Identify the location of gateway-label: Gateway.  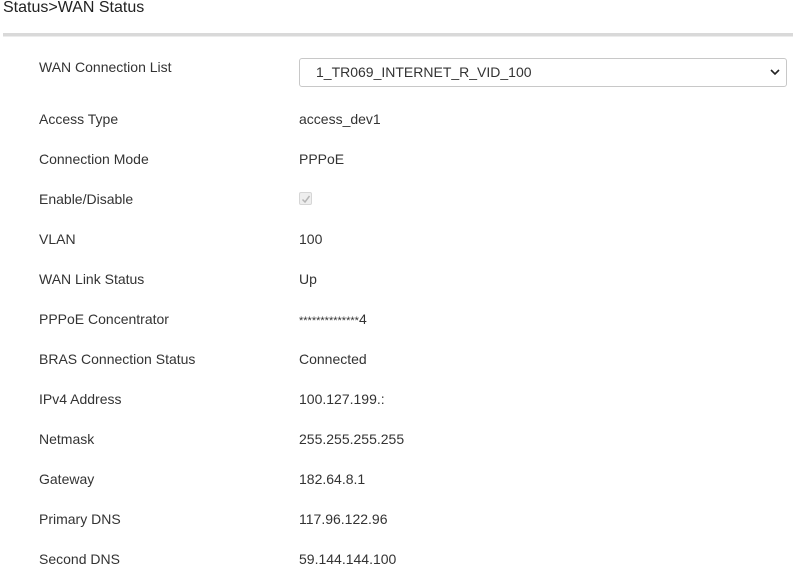
(67, 479).